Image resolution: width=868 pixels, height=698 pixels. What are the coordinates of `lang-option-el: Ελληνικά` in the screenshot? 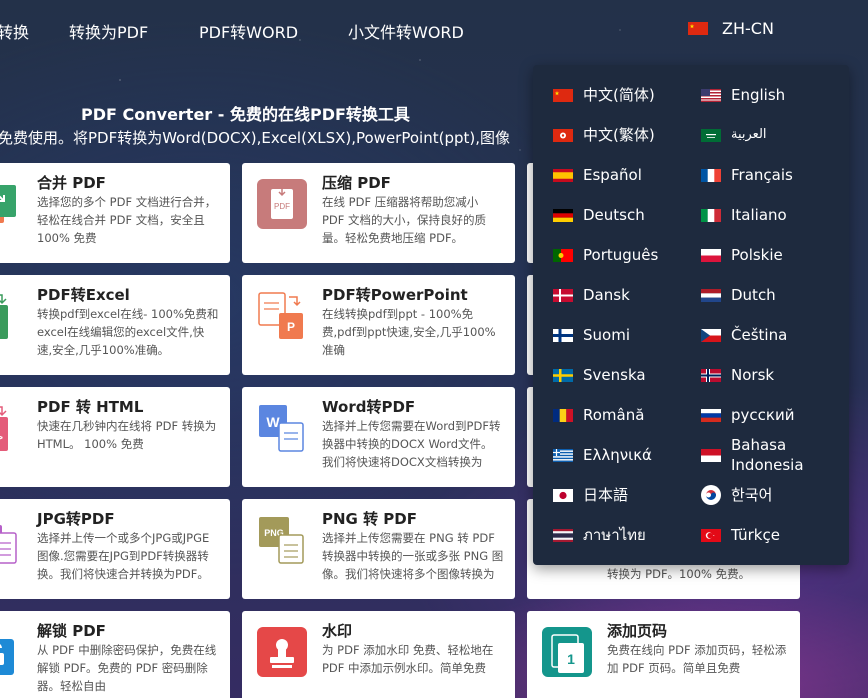 It's located at (602, 455).